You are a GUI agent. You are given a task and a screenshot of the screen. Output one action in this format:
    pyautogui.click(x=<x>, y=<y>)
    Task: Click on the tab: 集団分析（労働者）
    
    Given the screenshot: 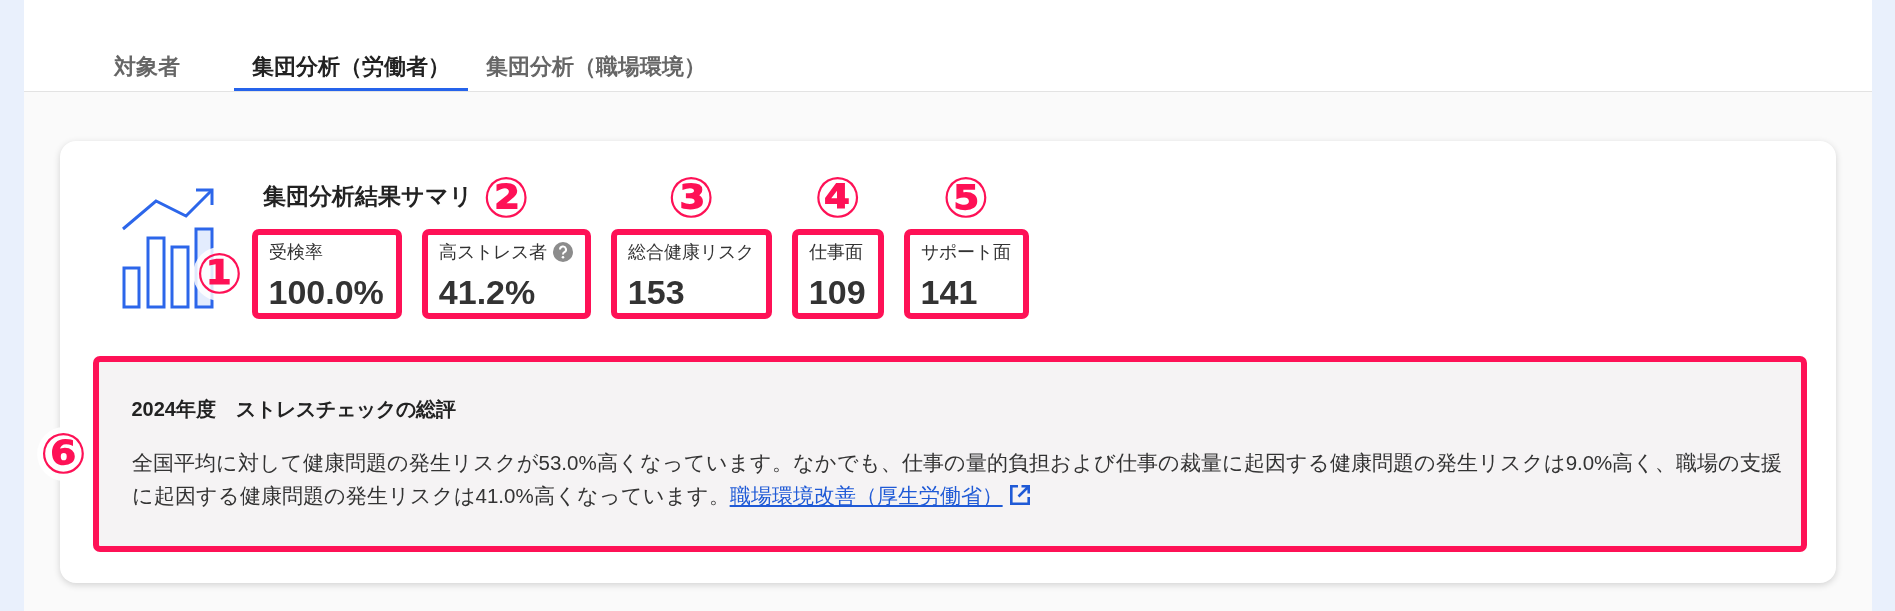 What is the action you would take?
    pyautogui.click(x=350, y=68)
    